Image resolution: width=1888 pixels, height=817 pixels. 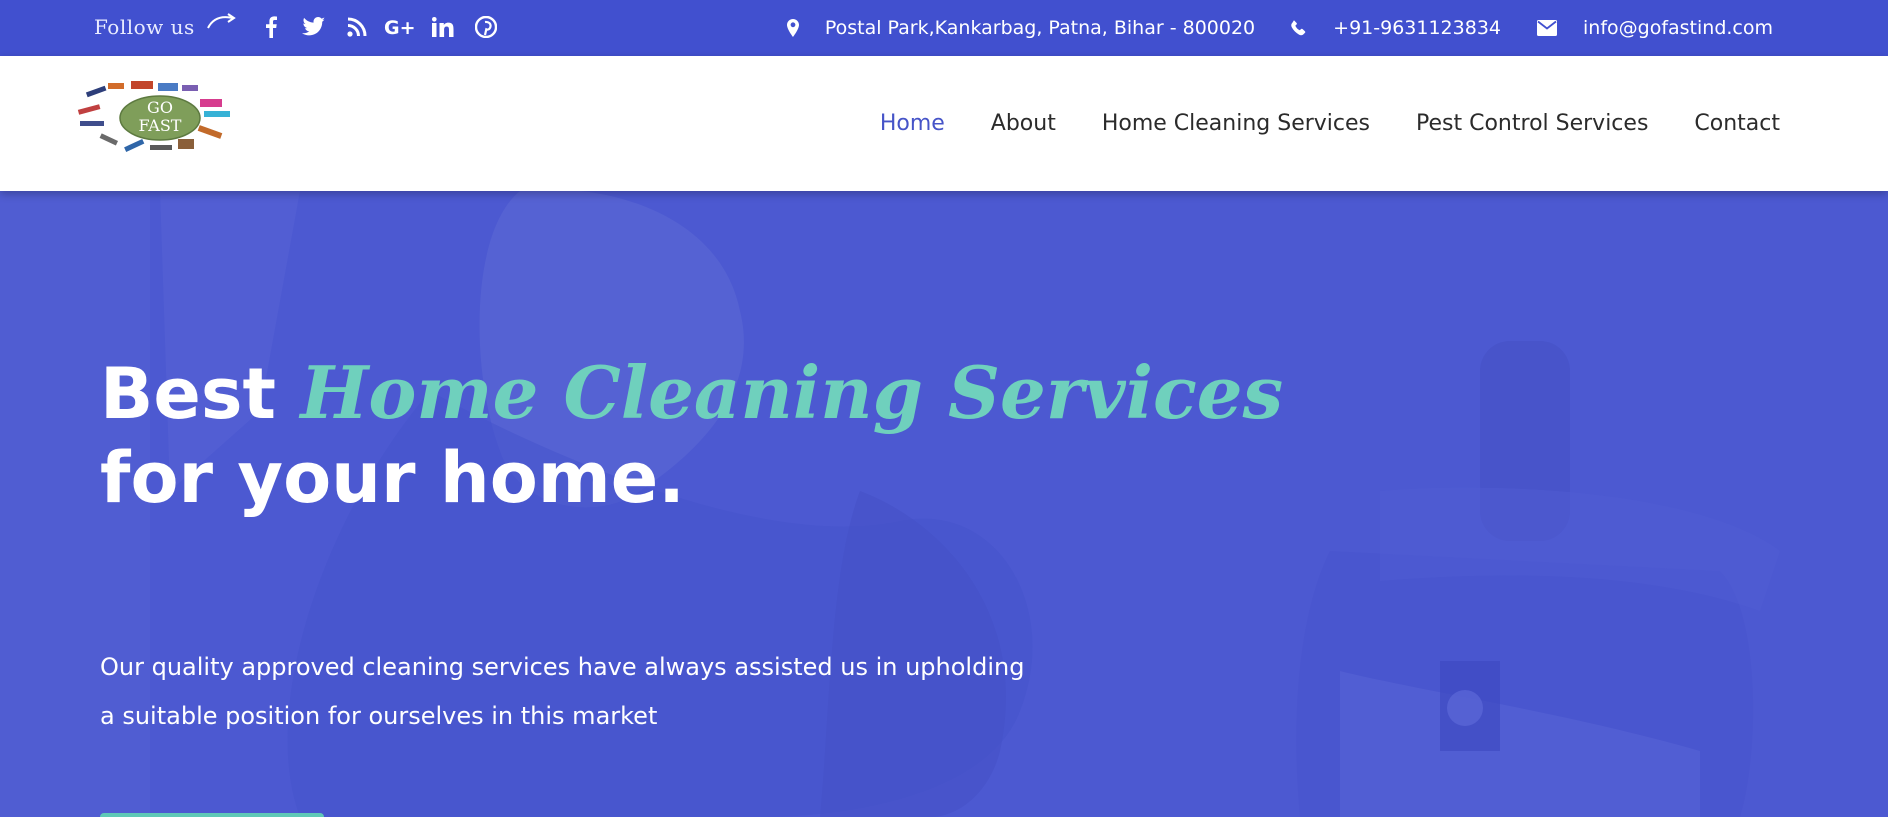 I want to click on site-logo: GO FAST, so click(x=161, y=121).